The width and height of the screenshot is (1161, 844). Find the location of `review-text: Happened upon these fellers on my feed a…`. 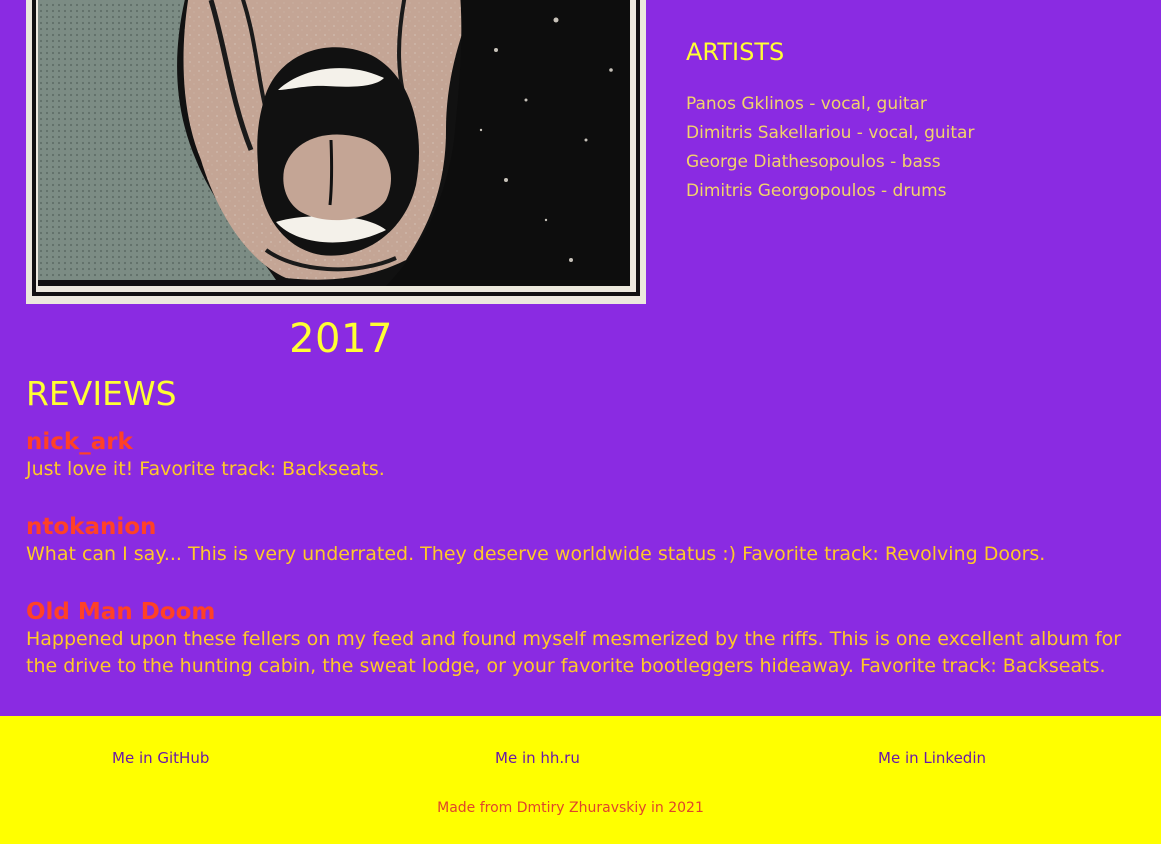

review-text: Happened upon these fellers on my feed a… is located at coordinates (574, 652).